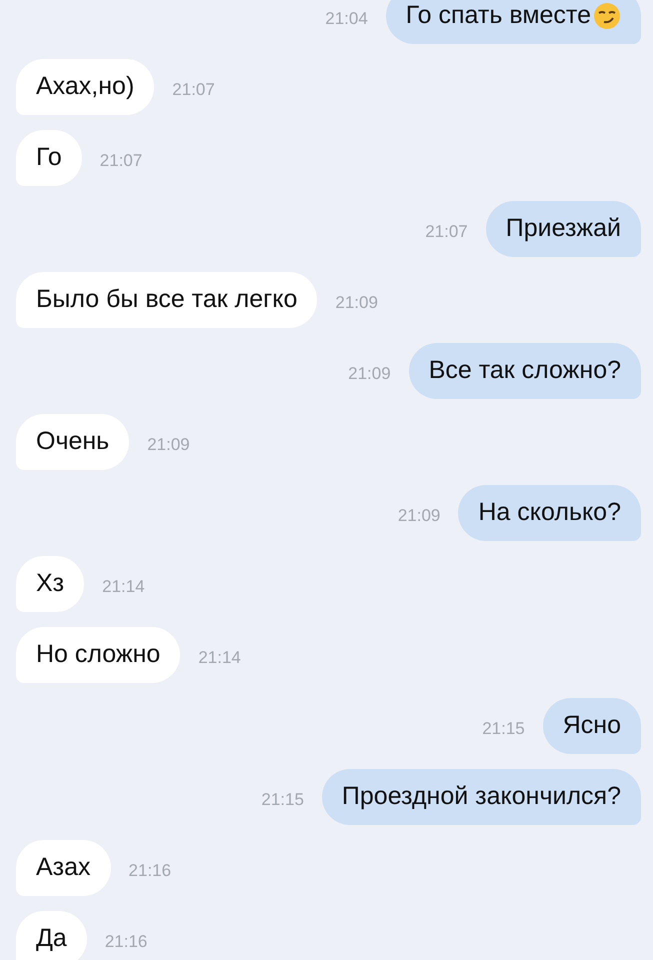  Describe the element at coordinates (98, 654) in the screenshot. I see `message-text: Но сложно` at that location.